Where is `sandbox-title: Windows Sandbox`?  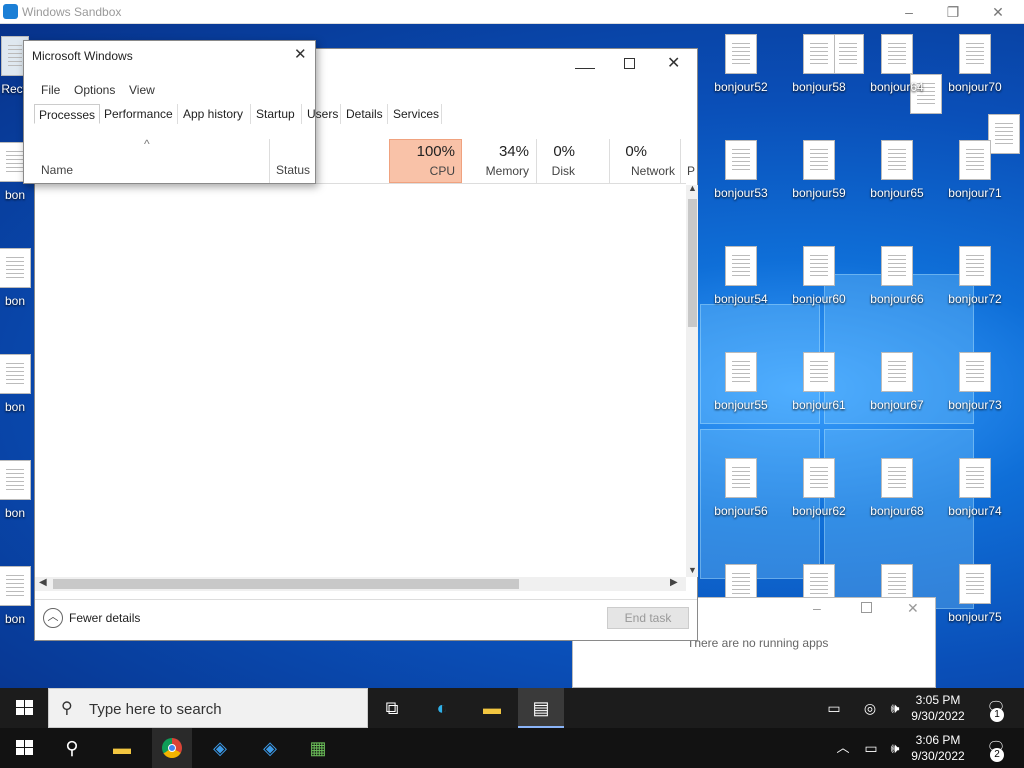
sandbox-title: Windows Sandbox is located at coordinates (72, 12).